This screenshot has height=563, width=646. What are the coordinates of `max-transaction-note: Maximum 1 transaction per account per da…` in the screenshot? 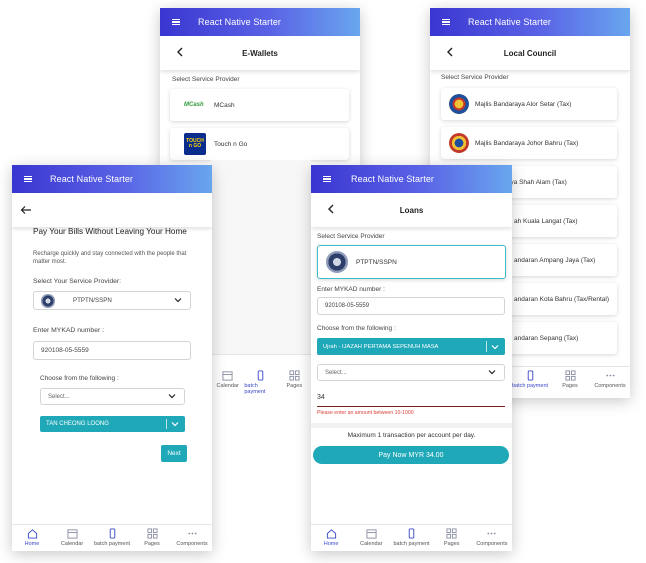 It's located at (411, 435).